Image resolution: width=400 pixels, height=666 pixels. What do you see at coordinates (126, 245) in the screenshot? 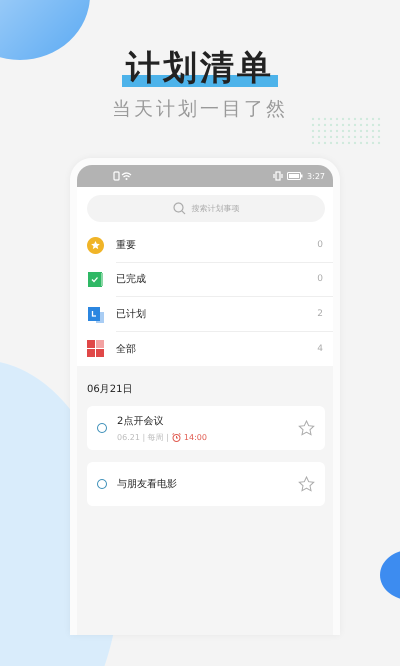
I see `category-label: 重要` at bounding box center [126, 245].